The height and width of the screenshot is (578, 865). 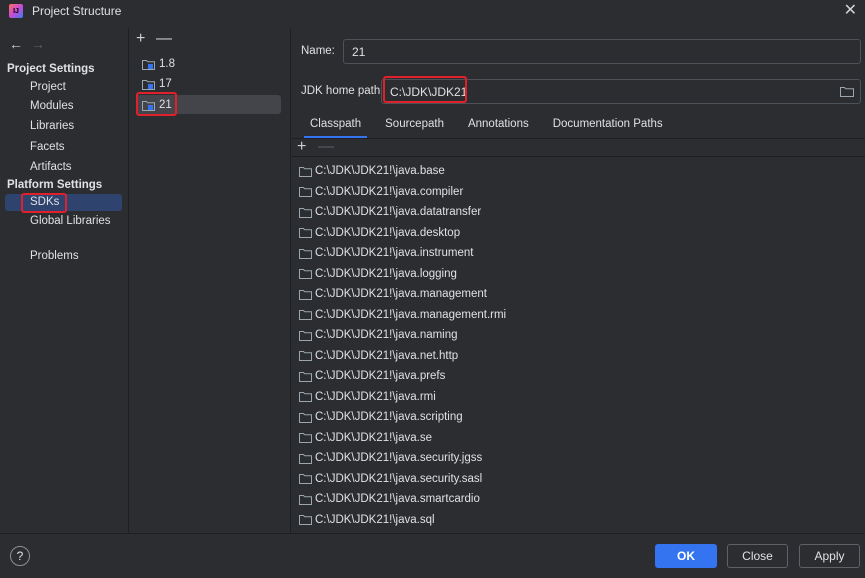 What do you see at coordinates (44, 202) in the screenshot?
I see `sidebar-item-sdks: SDKs` at bounding box center [44, 202].